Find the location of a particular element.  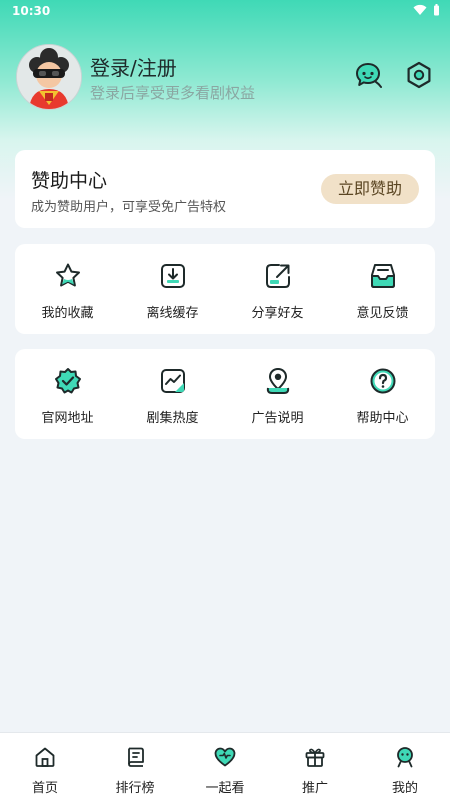

profile-section: 登录/注册 登录后享受更多看剧权益 is located at coordinates (226, 77).